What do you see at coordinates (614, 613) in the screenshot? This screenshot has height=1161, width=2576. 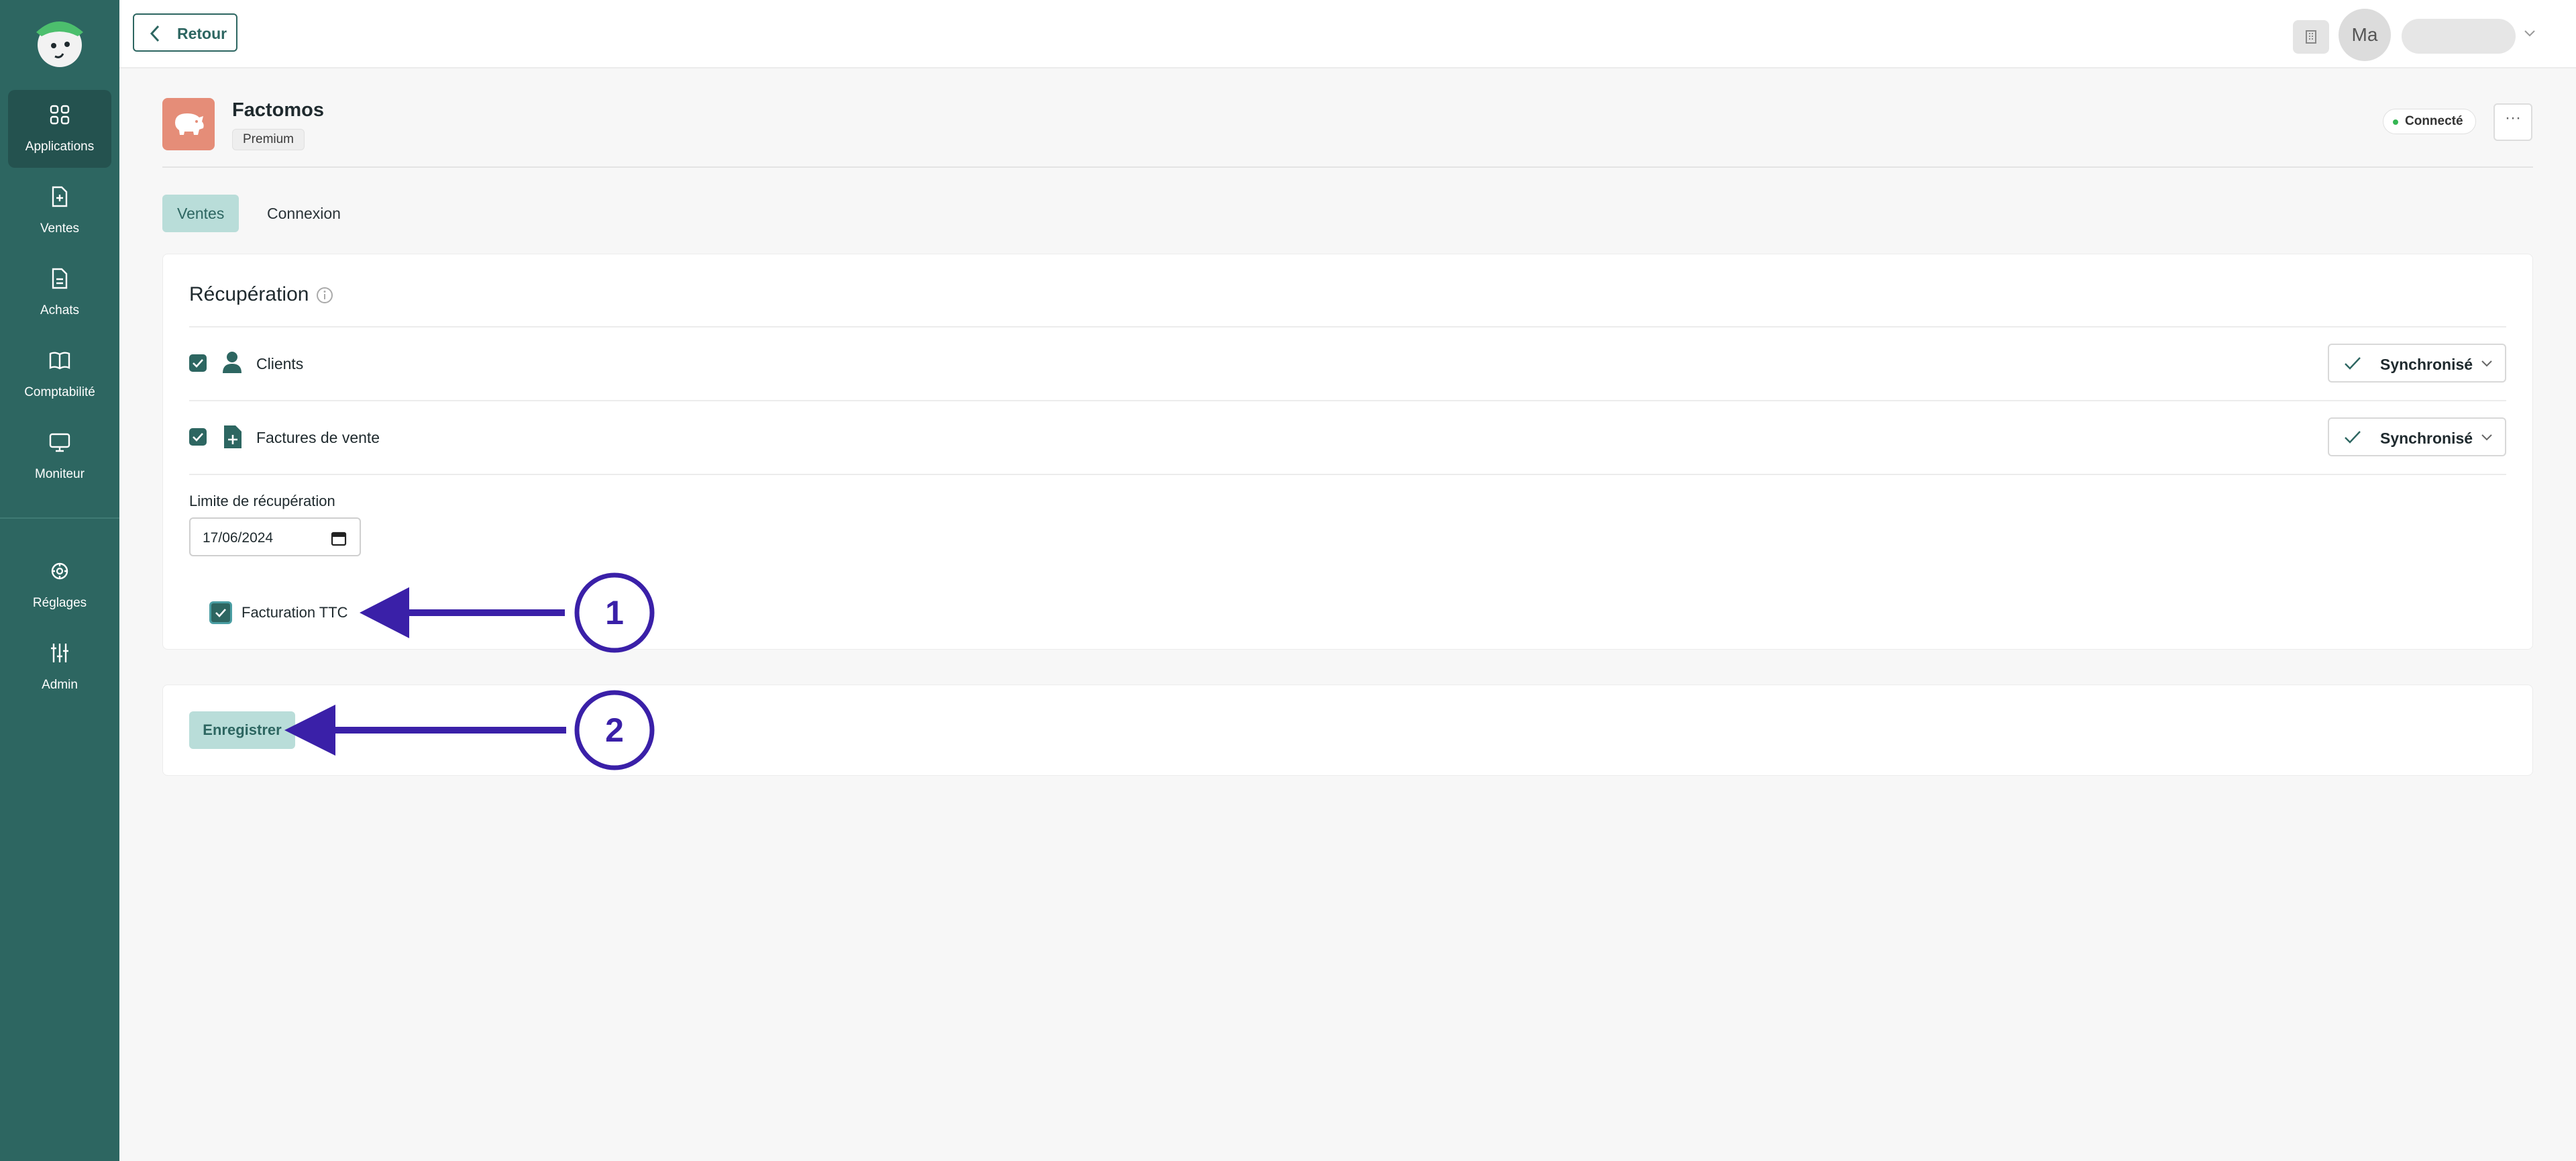 I see `annotation-number-1: 1` at bounding box center [614, 613].